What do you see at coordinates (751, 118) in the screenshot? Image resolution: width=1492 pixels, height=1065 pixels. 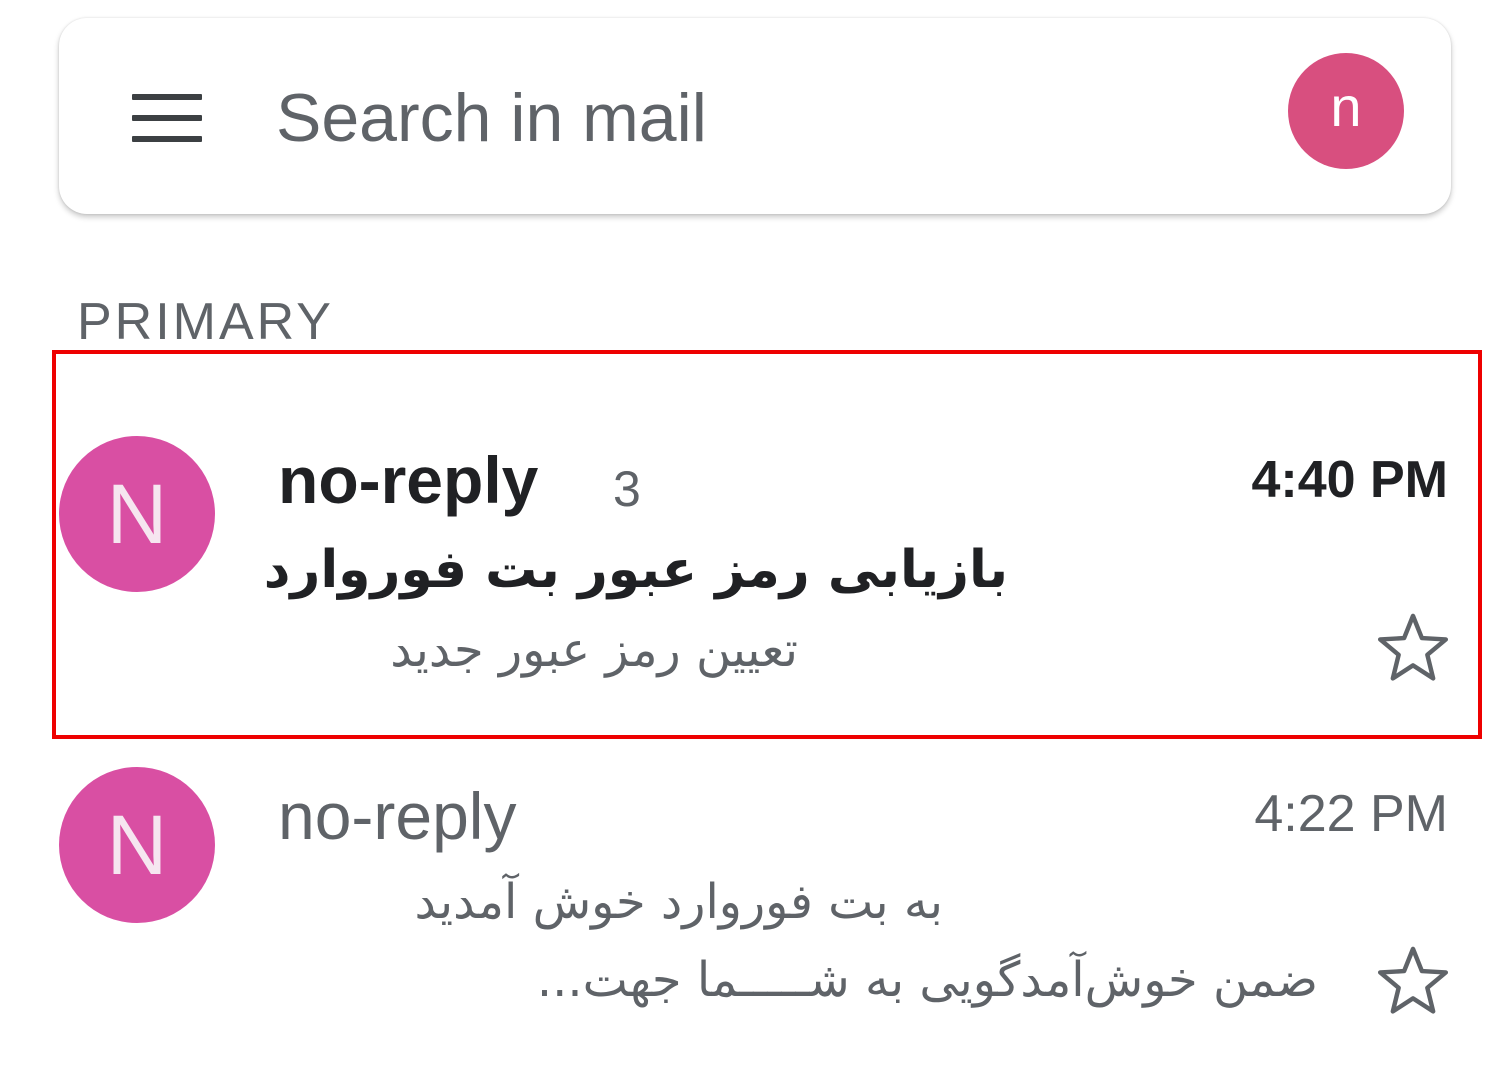 I see `search-input` at bounding box center [751, 118].